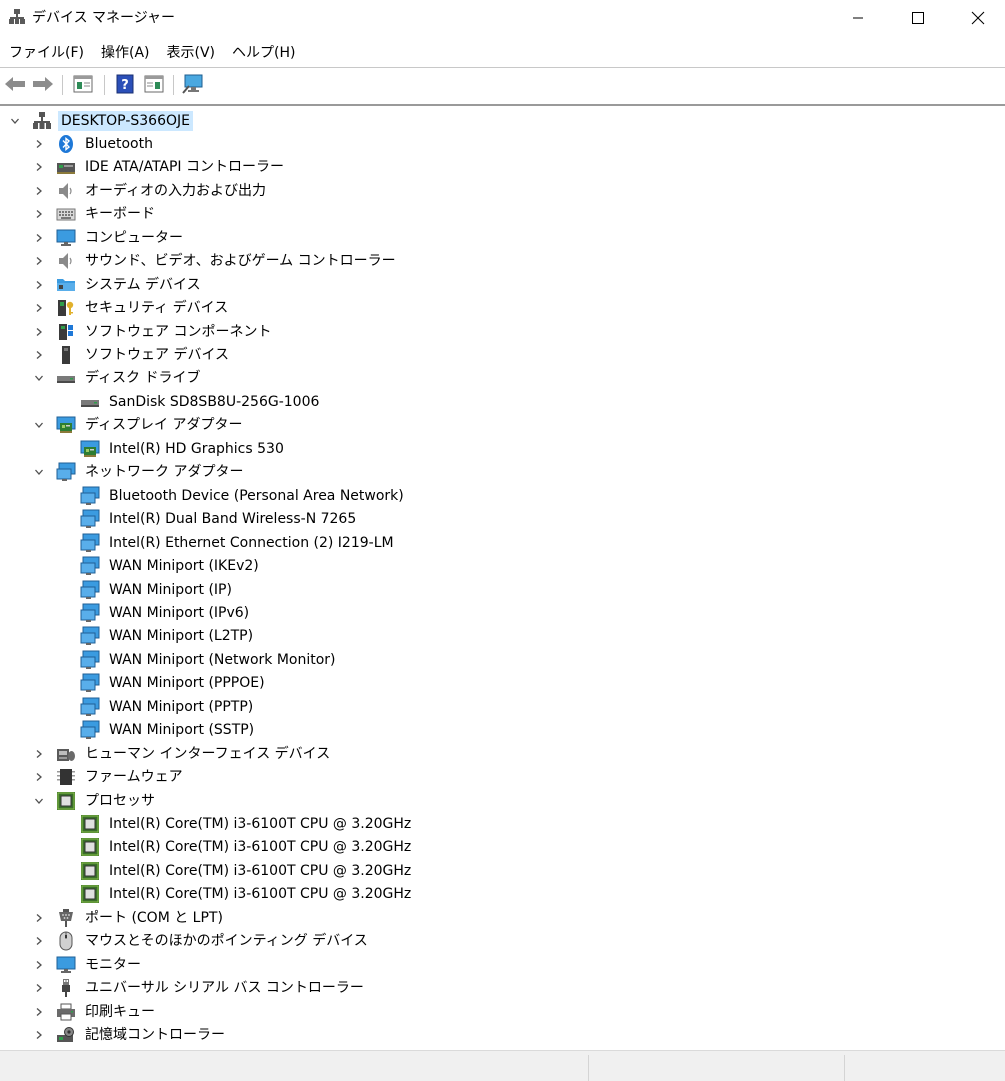 This screenshot has height=1081, width=1005. Describe the element at coordinates (132, 355) in the screenshot. I see `device-category: ソフトウェア デバイス` at that location.